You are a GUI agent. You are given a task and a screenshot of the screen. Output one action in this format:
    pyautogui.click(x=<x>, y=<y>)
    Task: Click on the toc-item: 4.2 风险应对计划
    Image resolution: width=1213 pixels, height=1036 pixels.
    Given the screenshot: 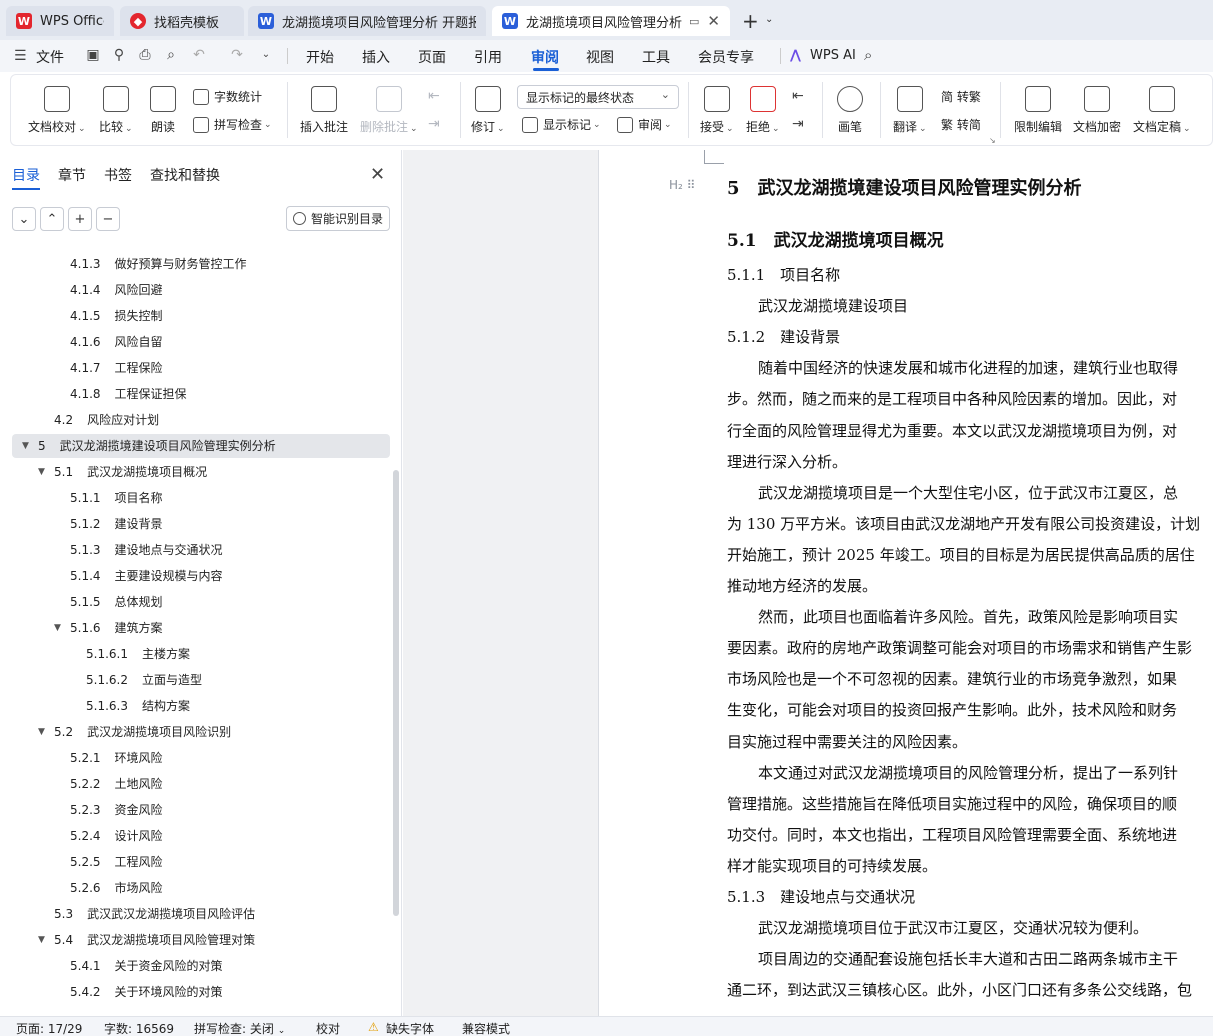 What is the action you would take?
    pyautogui.click(x=106, y=420)
    